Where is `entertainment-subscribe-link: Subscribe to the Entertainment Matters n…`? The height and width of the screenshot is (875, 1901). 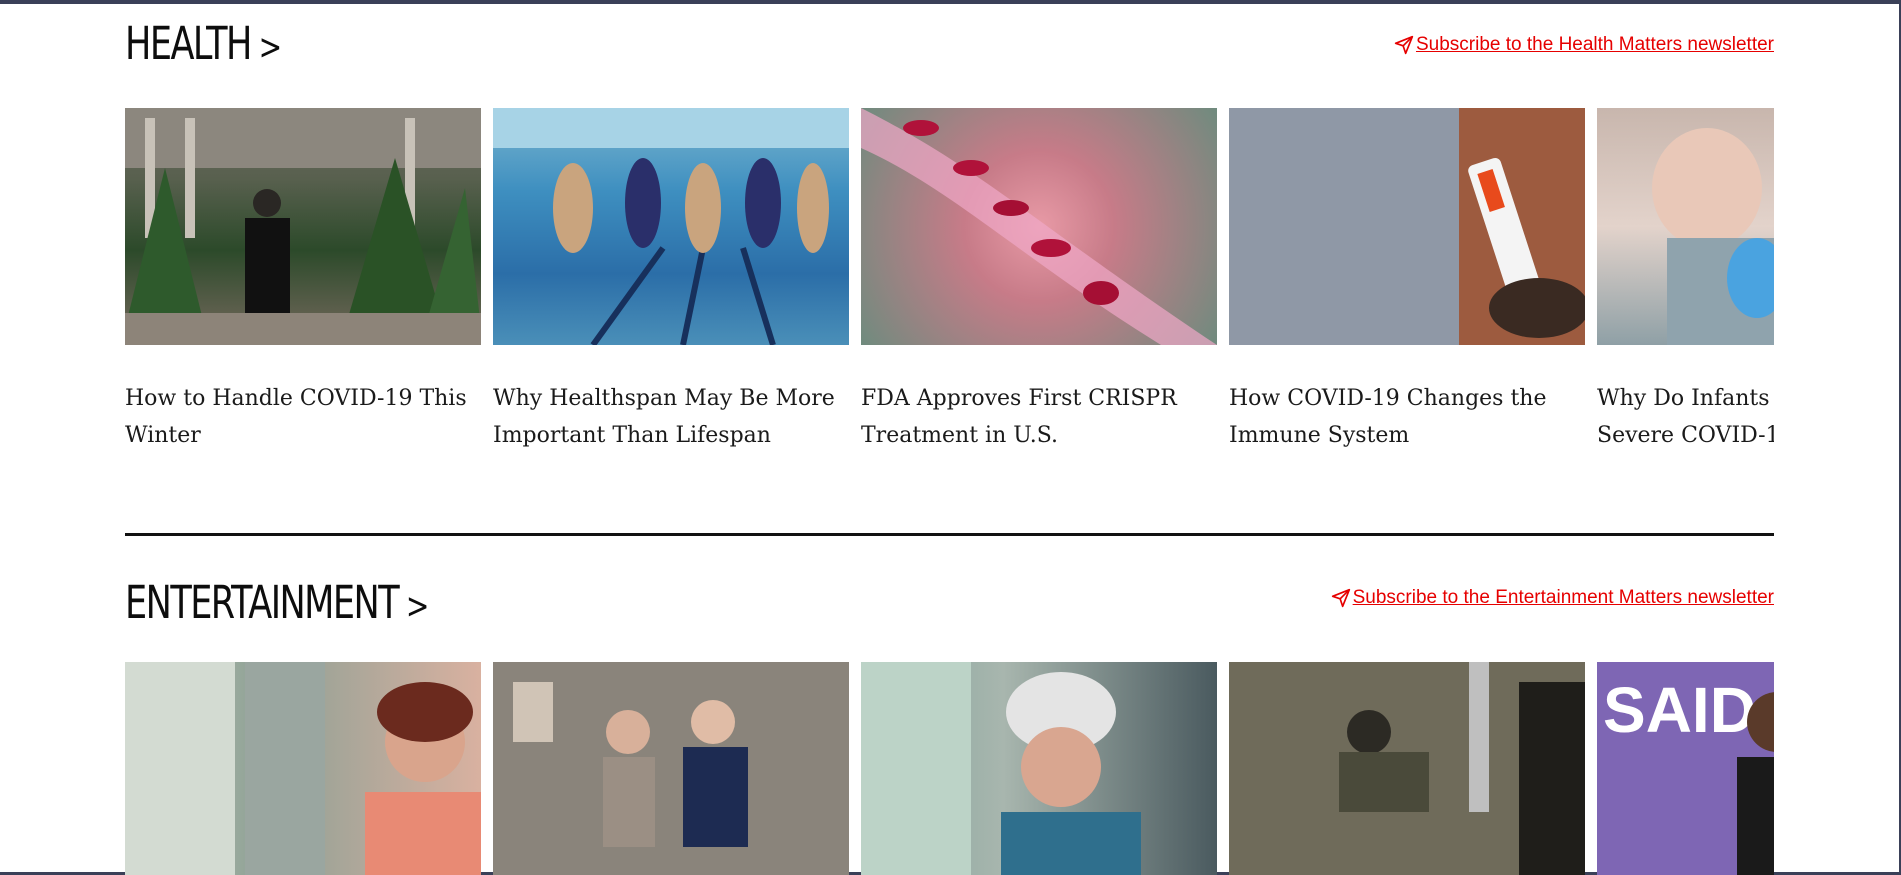 entertainment-subscribe-link: Subscribe to the Entertainment Matters n… is located at coordinates (1552, 598).